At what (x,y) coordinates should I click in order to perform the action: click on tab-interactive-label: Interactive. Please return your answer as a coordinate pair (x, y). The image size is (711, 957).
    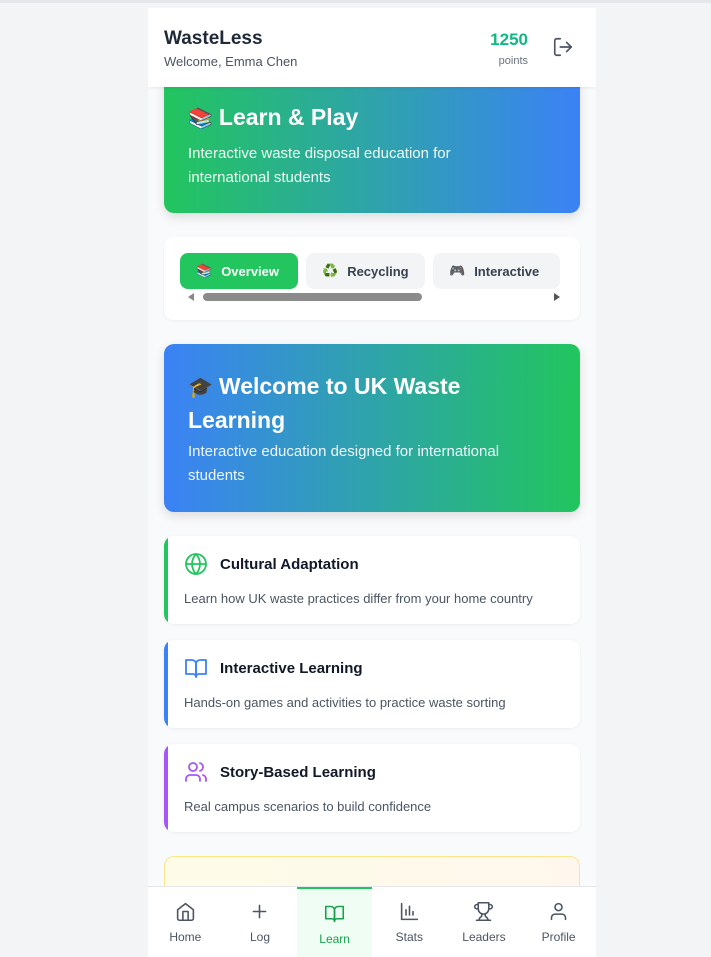
    Looking at the image, I should click on (507, 271).